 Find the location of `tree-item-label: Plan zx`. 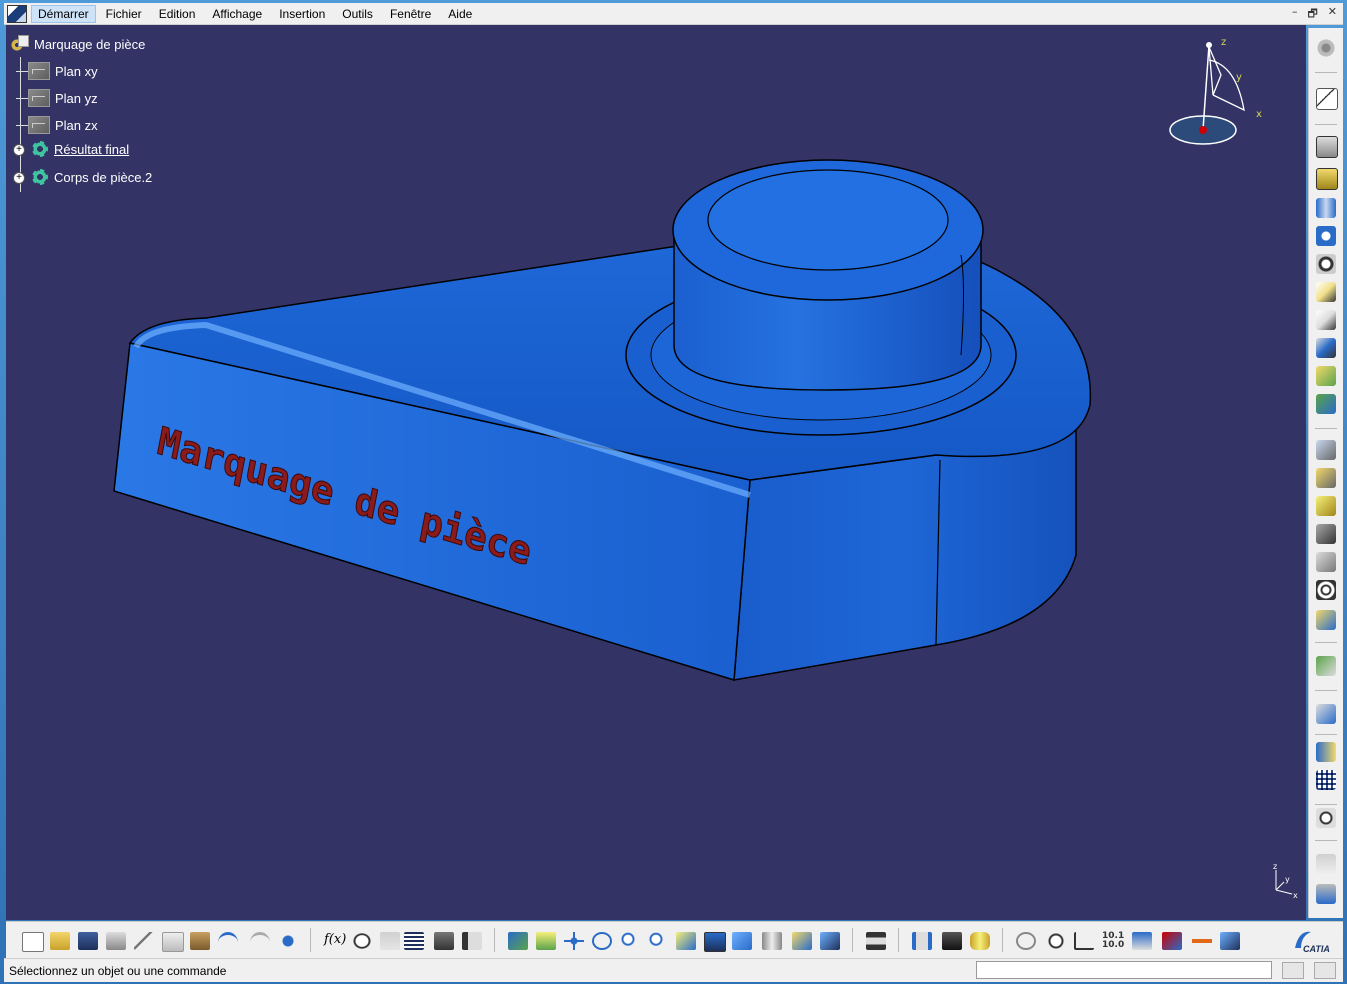

tree-item-label: Plan zx is located at coordinates (76, 125).